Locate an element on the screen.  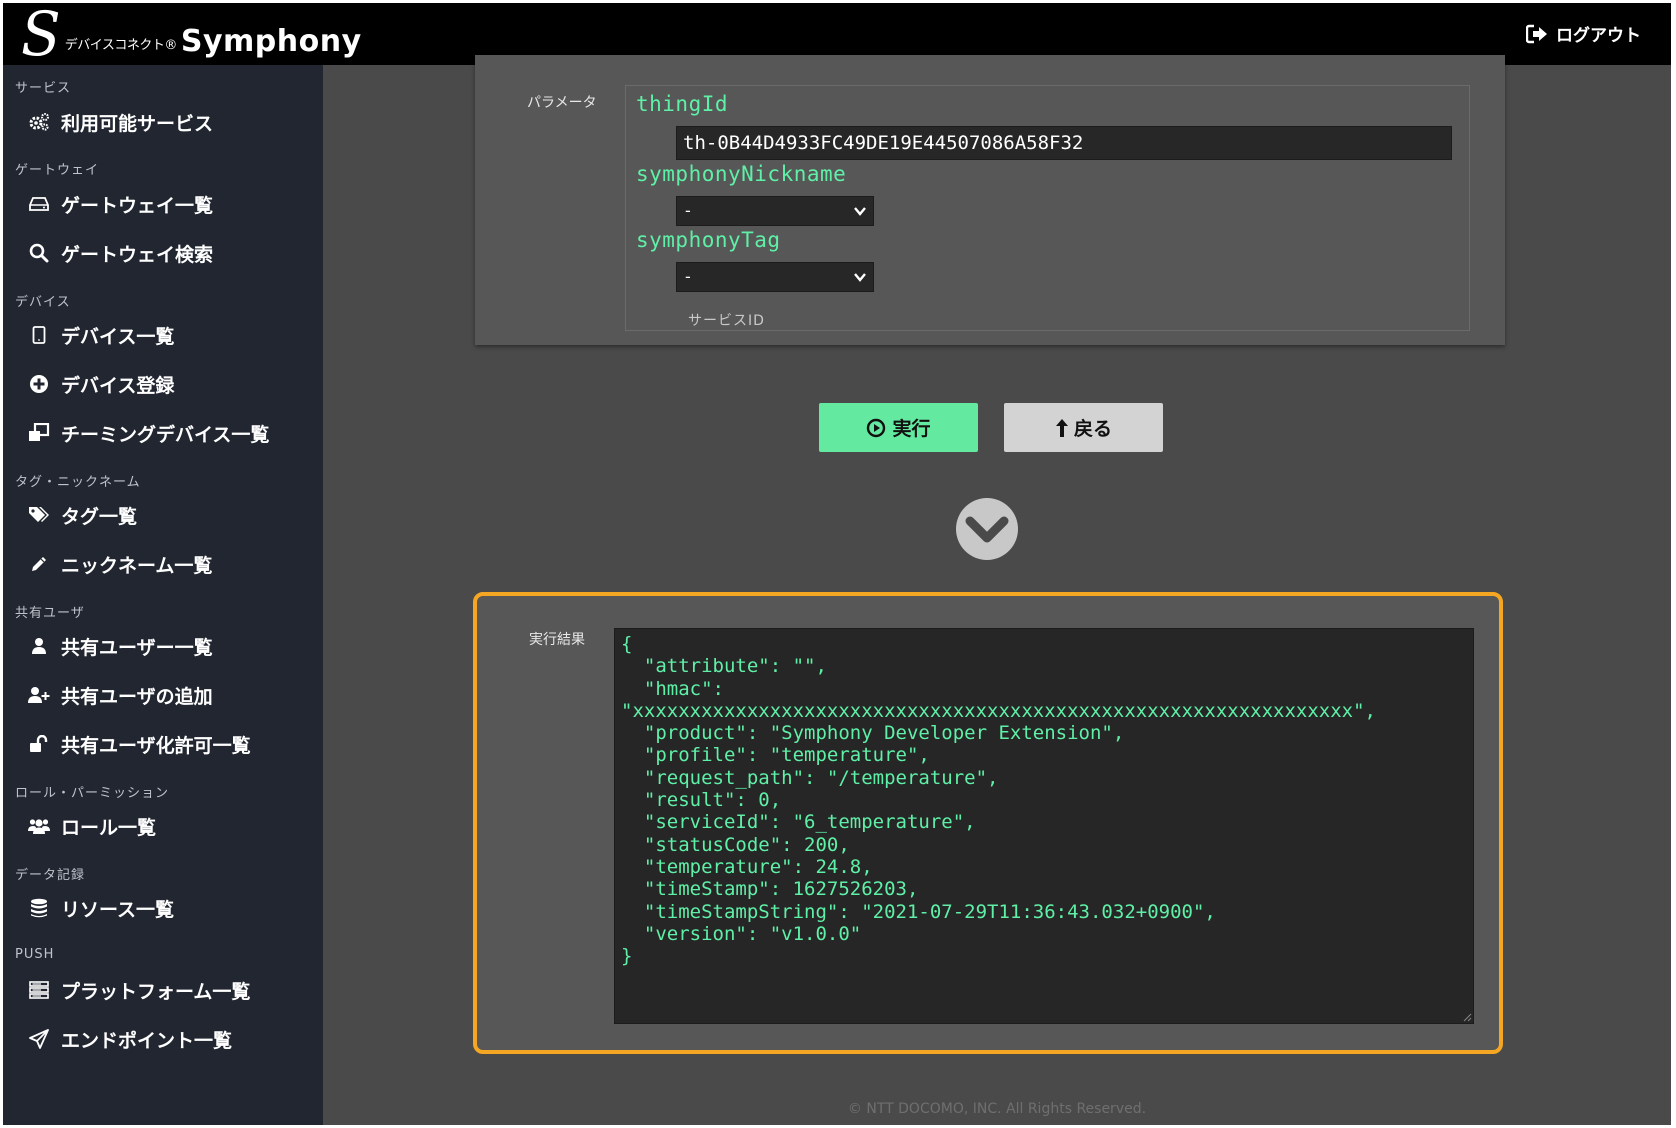
sidebar-section-data-record: データ記録 is located at coordinates (50, 875).